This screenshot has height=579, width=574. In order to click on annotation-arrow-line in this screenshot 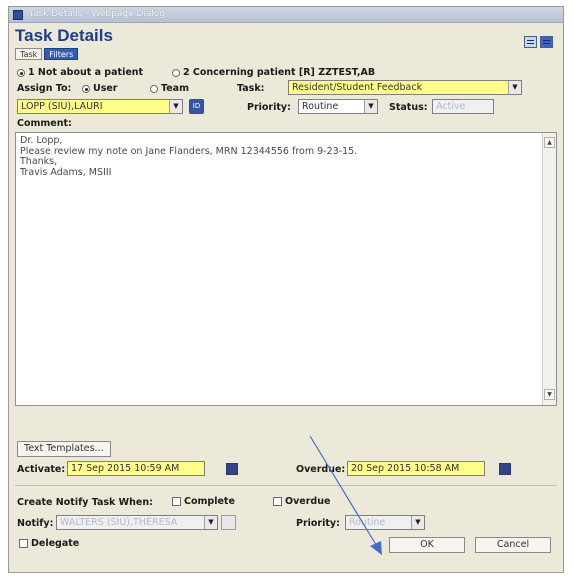, I will do `click(344, 492)`.